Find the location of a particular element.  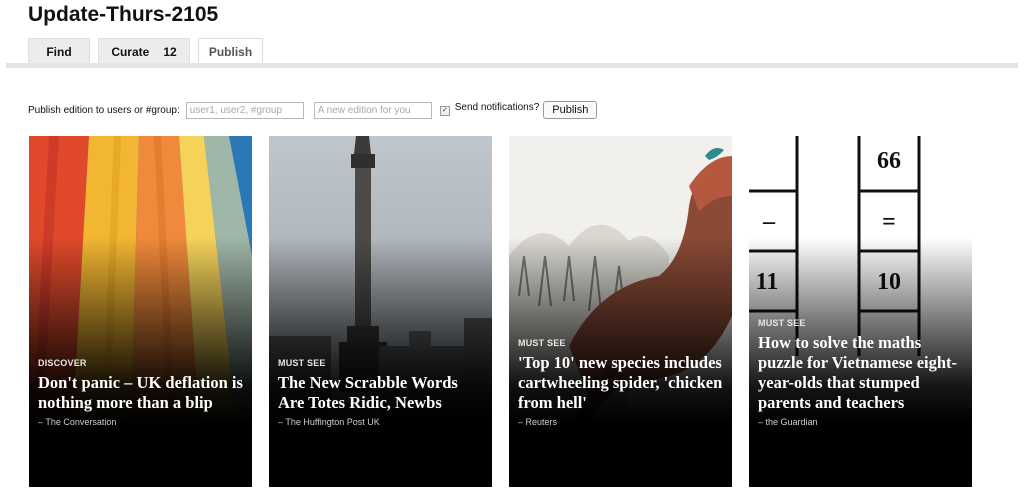

edition-title-input is located at coordinates (372, 110).